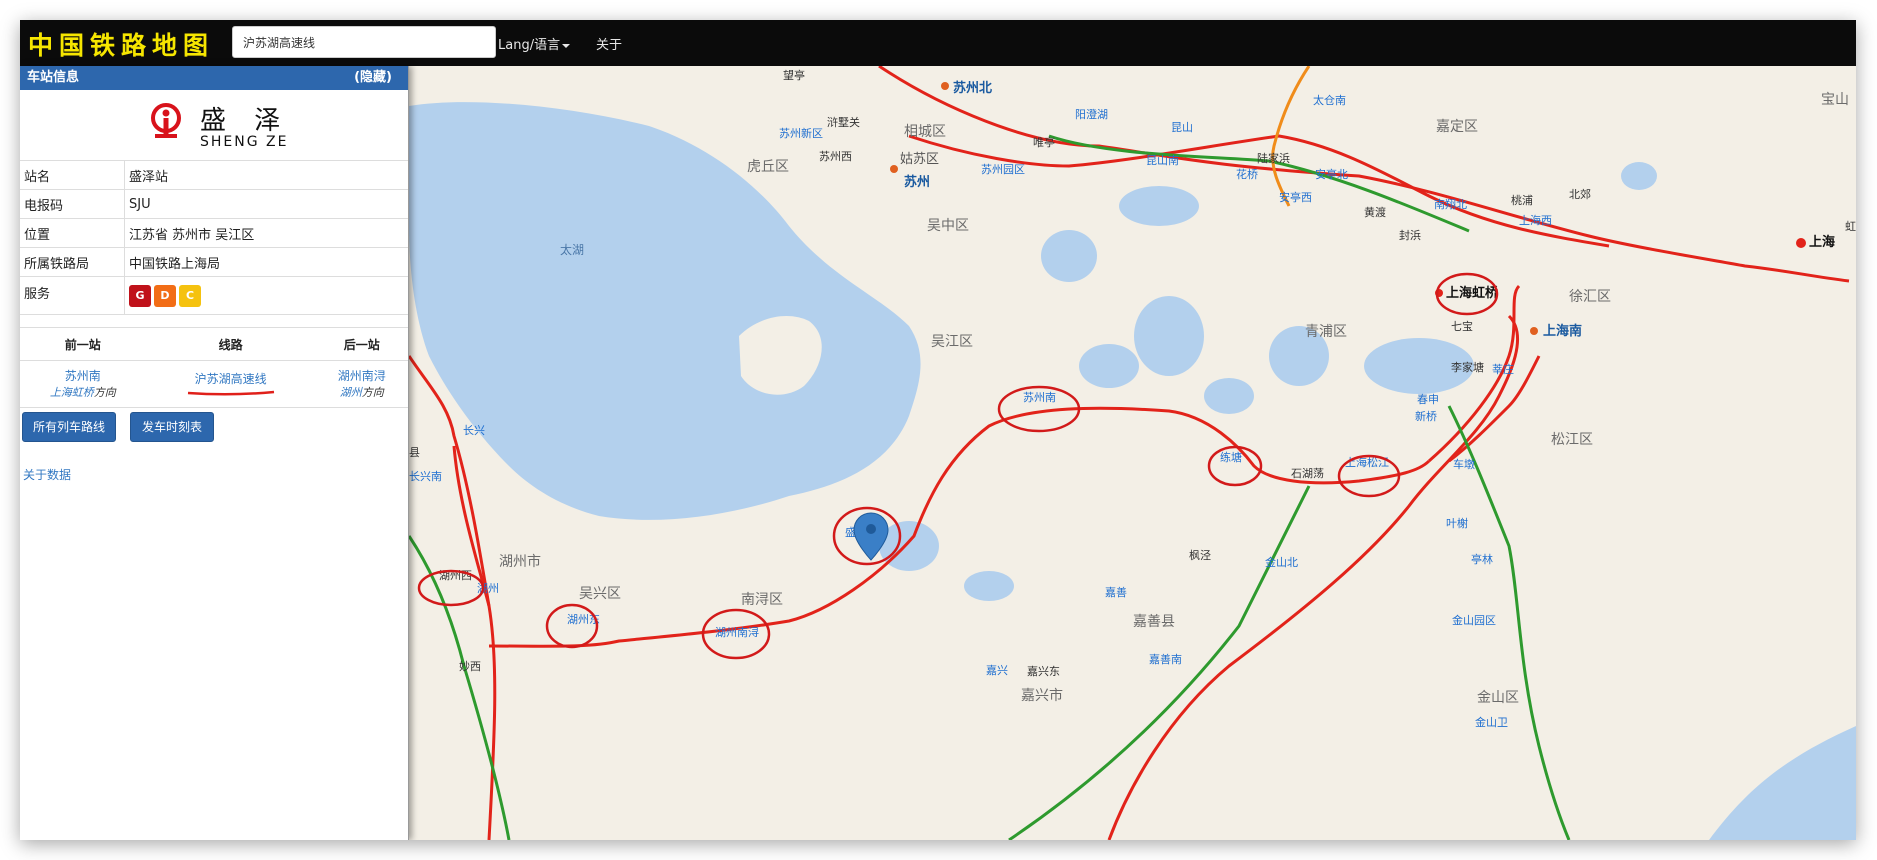 The width and height of the screenshot is (1877, 860). What do you see at coordinates (72, 233) in the screenshot?
I see `info-key: 位置` at bounding box center [72, 233].